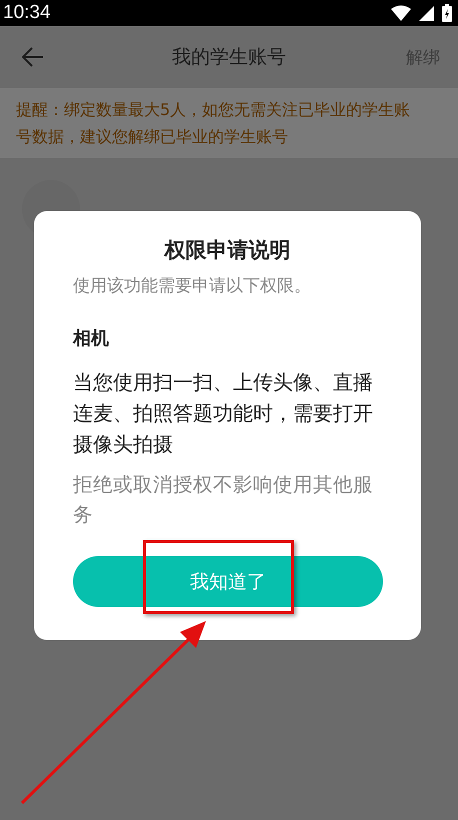  Describe the element at coordinates (223, 500) in the screenshot. I see `dialog-footnote: 拒绝或取消授权不影响使用其他服务` at that location.